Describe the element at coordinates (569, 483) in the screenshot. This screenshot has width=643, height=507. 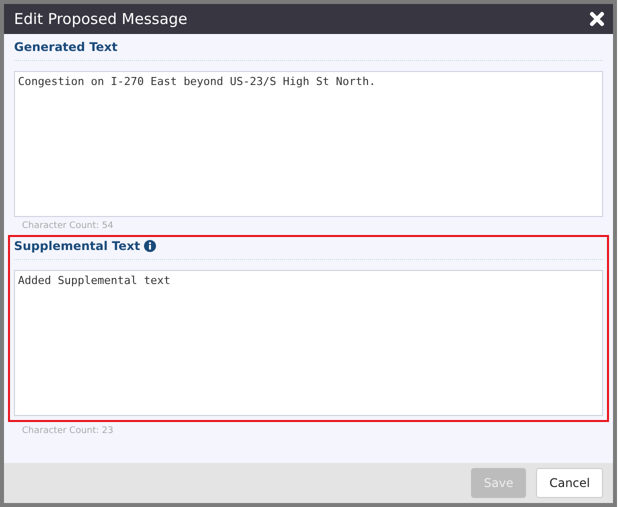
I see `dialog-button: Cancel` at that location.